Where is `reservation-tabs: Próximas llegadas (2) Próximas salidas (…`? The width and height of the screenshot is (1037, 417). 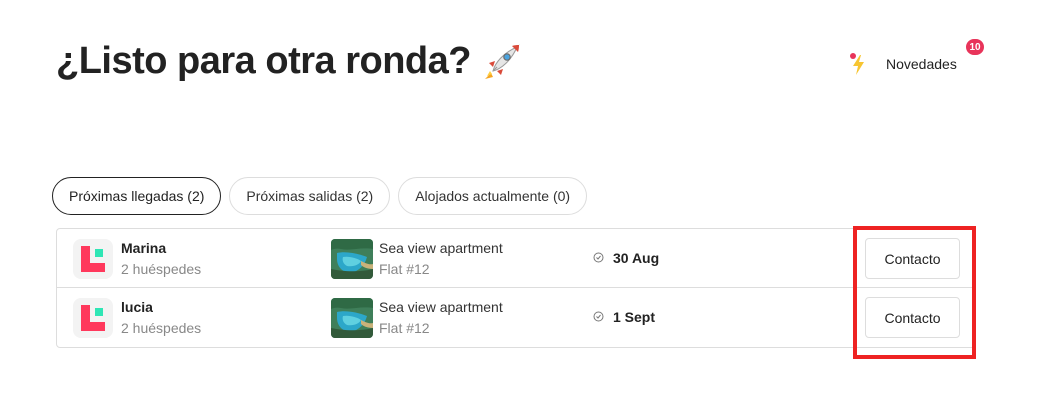
reservation-tabs: Próximas llegadas (2) Próximas salidas (… is located at coordinates (320, 196).